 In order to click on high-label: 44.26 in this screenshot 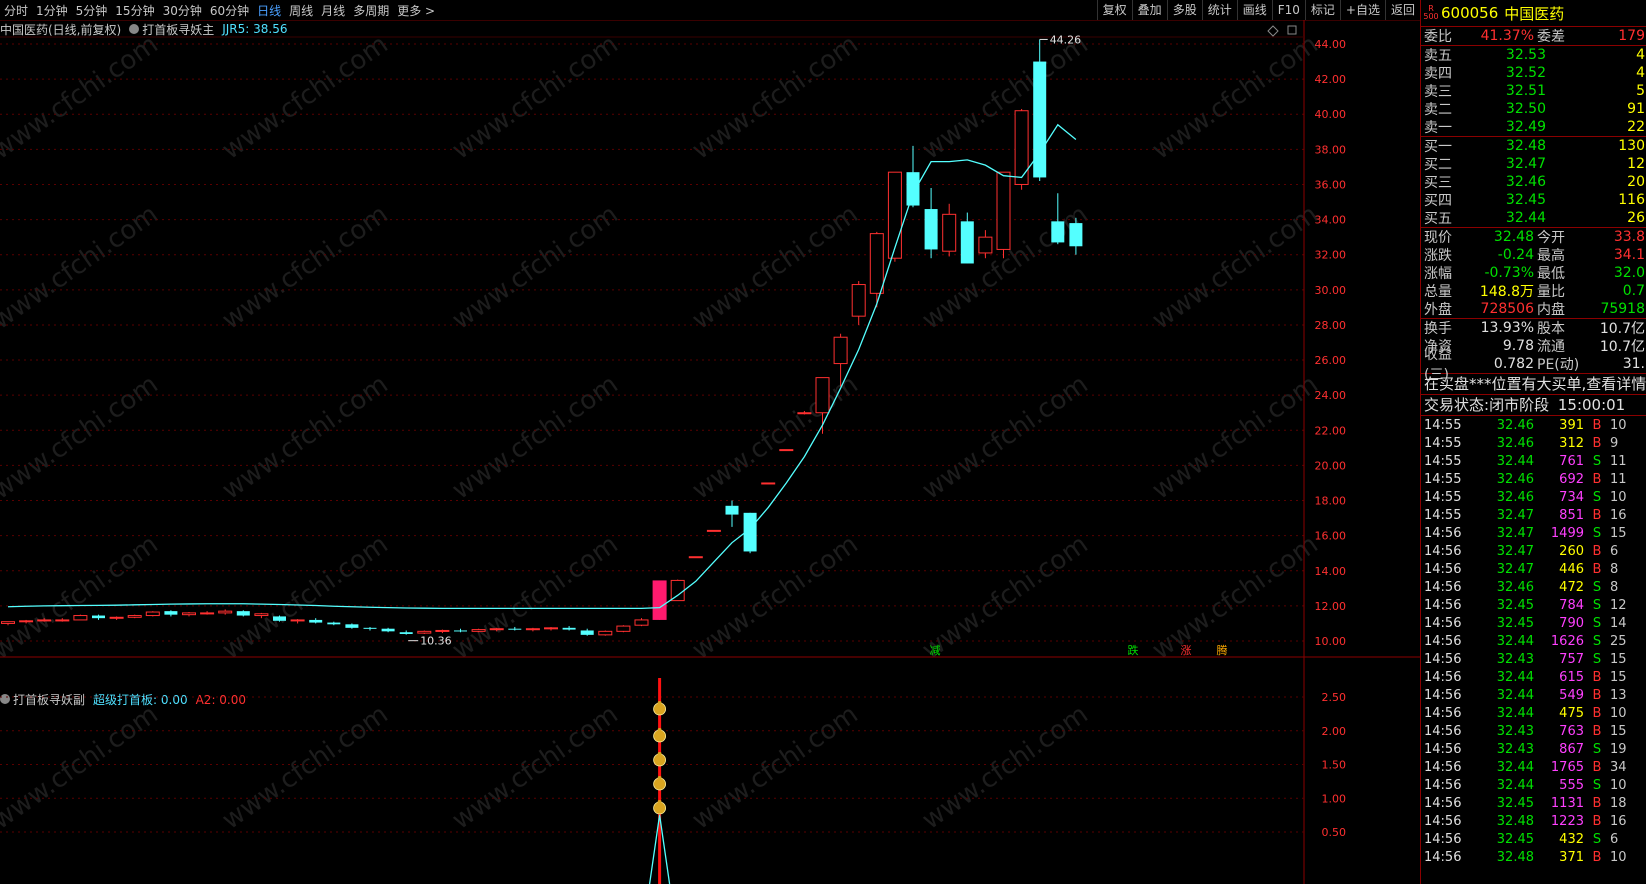, I will do `click(1066, 39)`.